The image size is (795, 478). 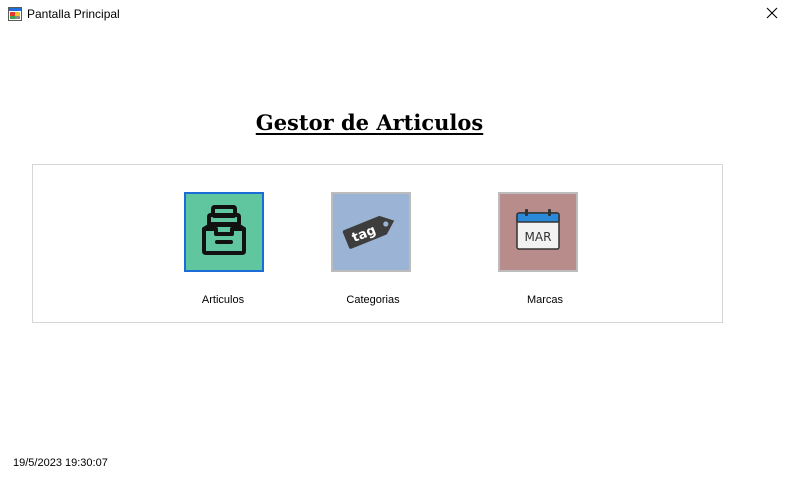 I want to click on window-title: Pantalla Principal, so click(x=73, y=14).